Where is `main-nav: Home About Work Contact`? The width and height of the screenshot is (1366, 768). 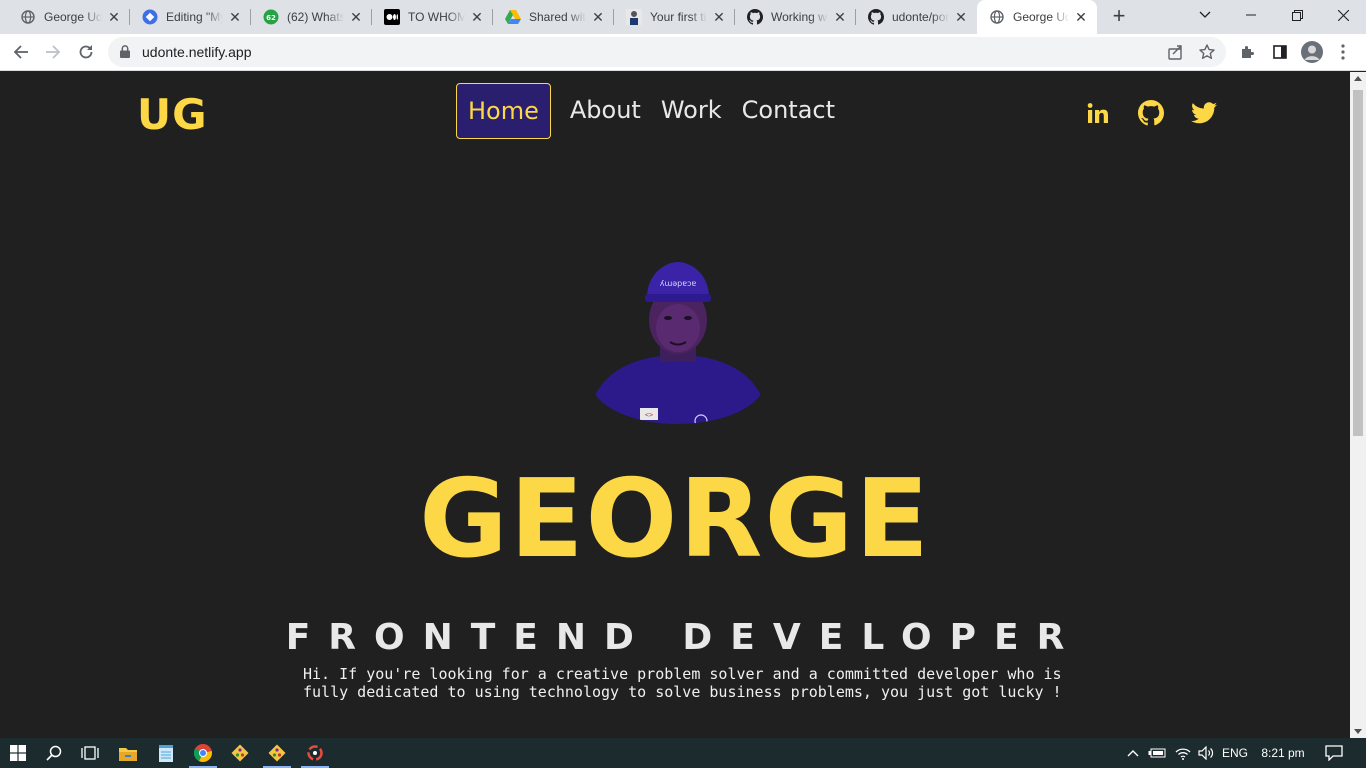 main-nav: Home About Work Contact is located at coordinates (650, 111).